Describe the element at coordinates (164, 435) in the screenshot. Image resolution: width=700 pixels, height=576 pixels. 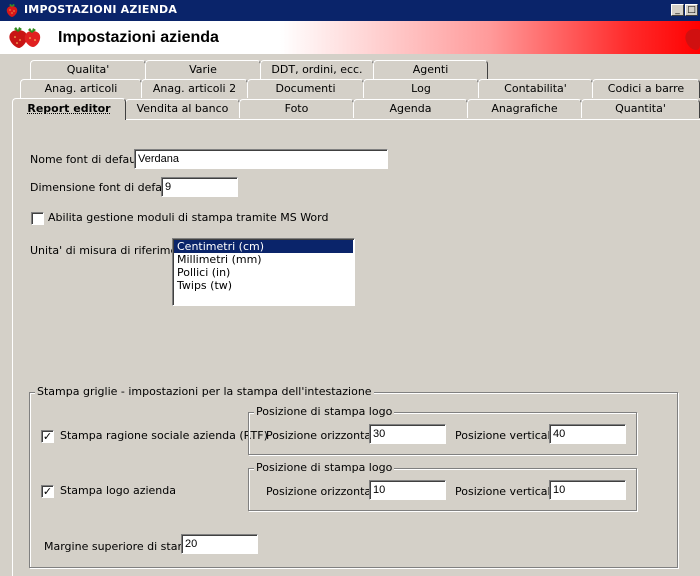
I see `ragione-sociale-label: Stampa ragione sociale azienda (RTF)` at that location.